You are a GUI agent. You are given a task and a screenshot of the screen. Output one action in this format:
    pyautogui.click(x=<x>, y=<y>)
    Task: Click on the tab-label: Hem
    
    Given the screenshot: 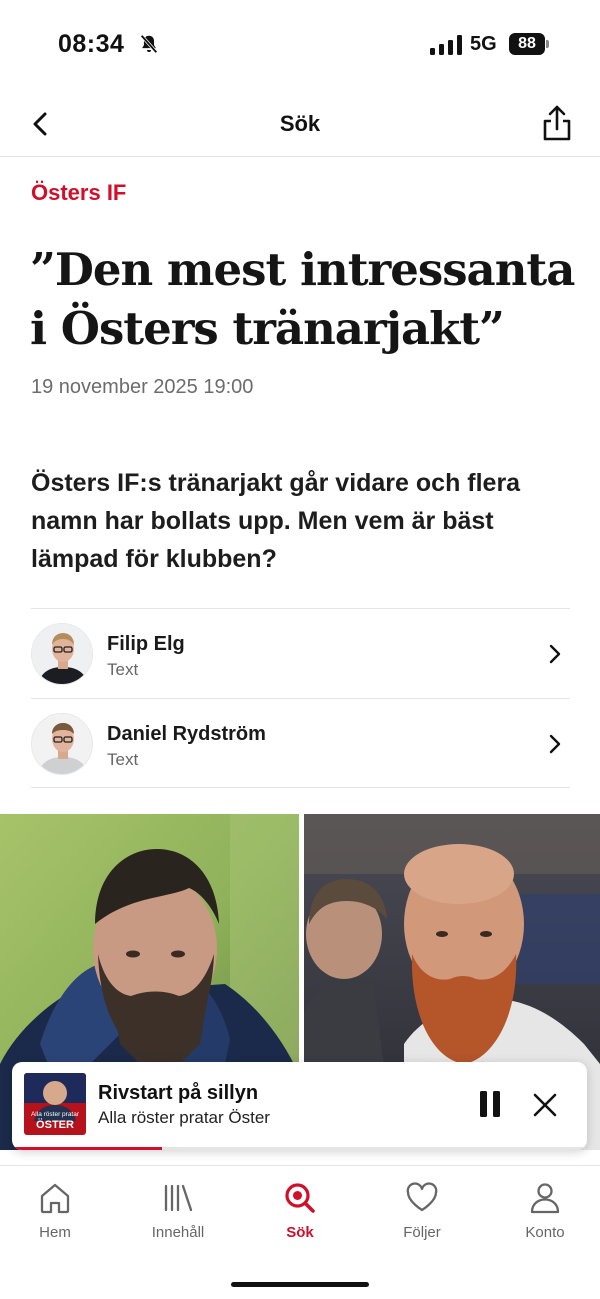 What is the action you would take?
    pyautogui.click(x=55, y=1232)
    